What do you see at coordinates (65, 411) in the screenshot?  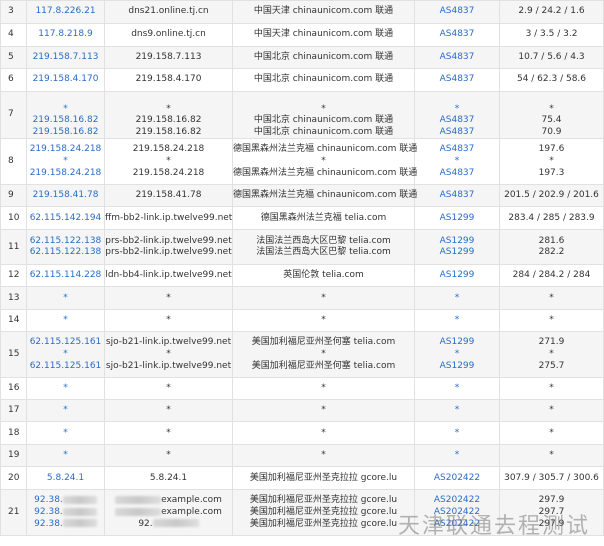 I see `hop-ip-cell: *` at bounding box center [65, 411].